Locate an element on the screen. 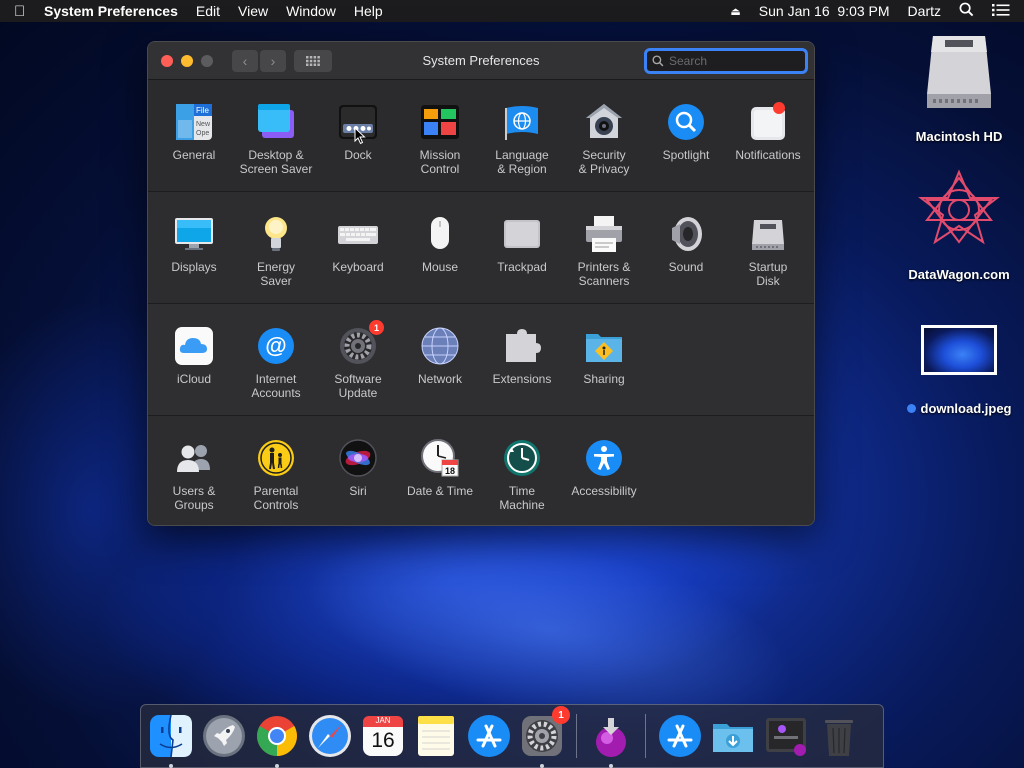  svg-text: Ope is located at coordinates (202, 133).